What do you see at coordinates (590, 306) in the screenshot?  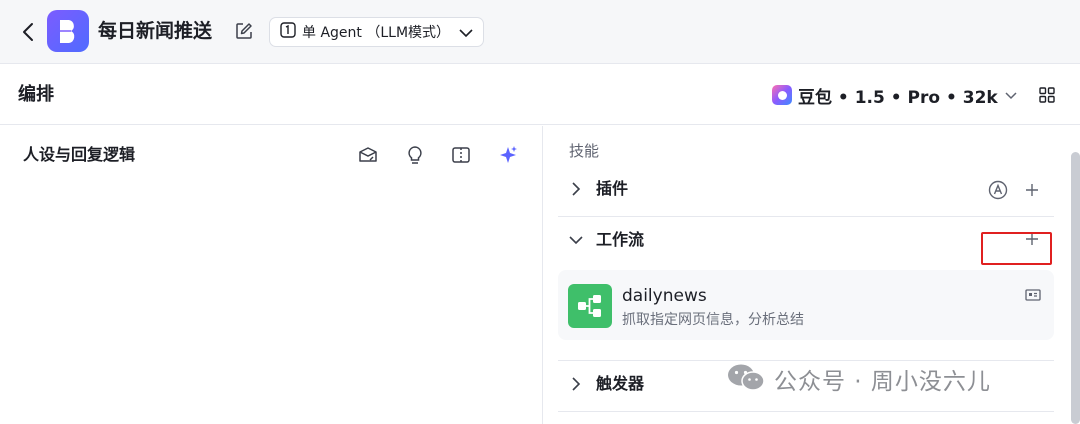 I see `workflow-icon` at bounding box center [590, 306].